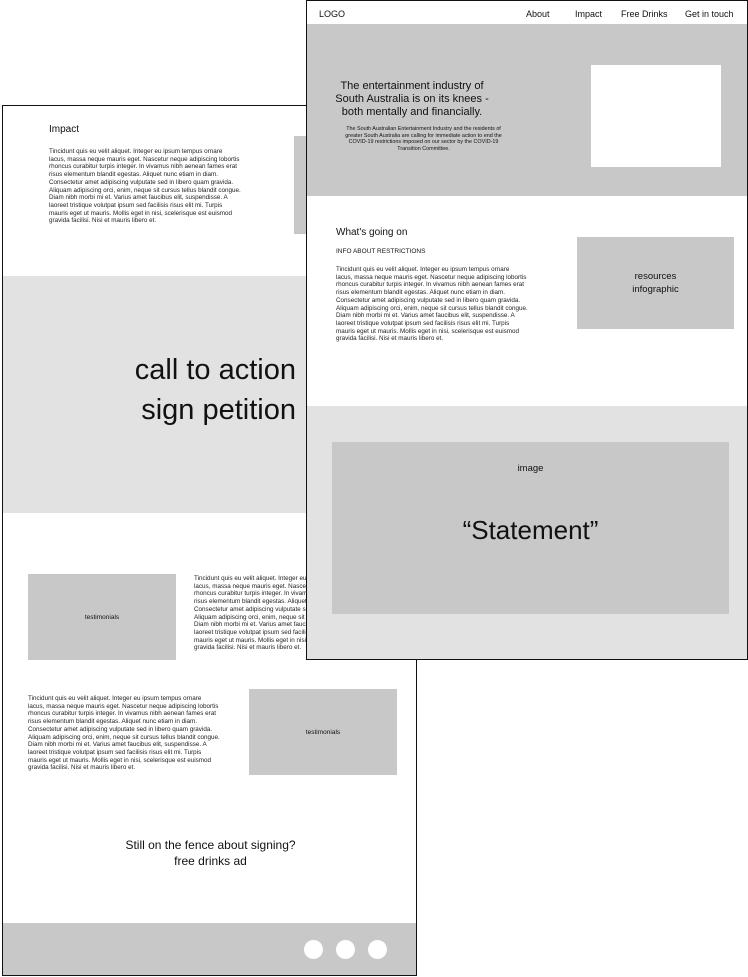 This screenshot has height=977, width=748. I want to click on resources-infographic-placeholder: resources infographic, so click(655, 283).